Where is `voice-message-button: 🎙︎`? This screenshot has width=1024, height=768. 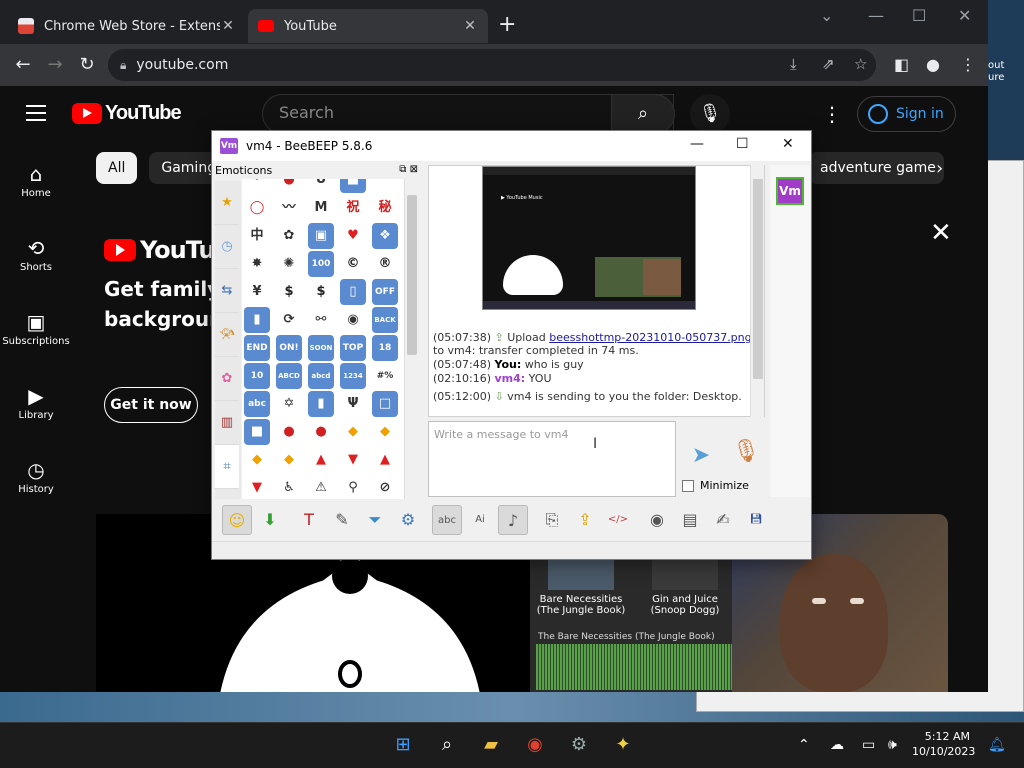 voice-message-button: 🎙︎ is located at coordinates (746, 456).